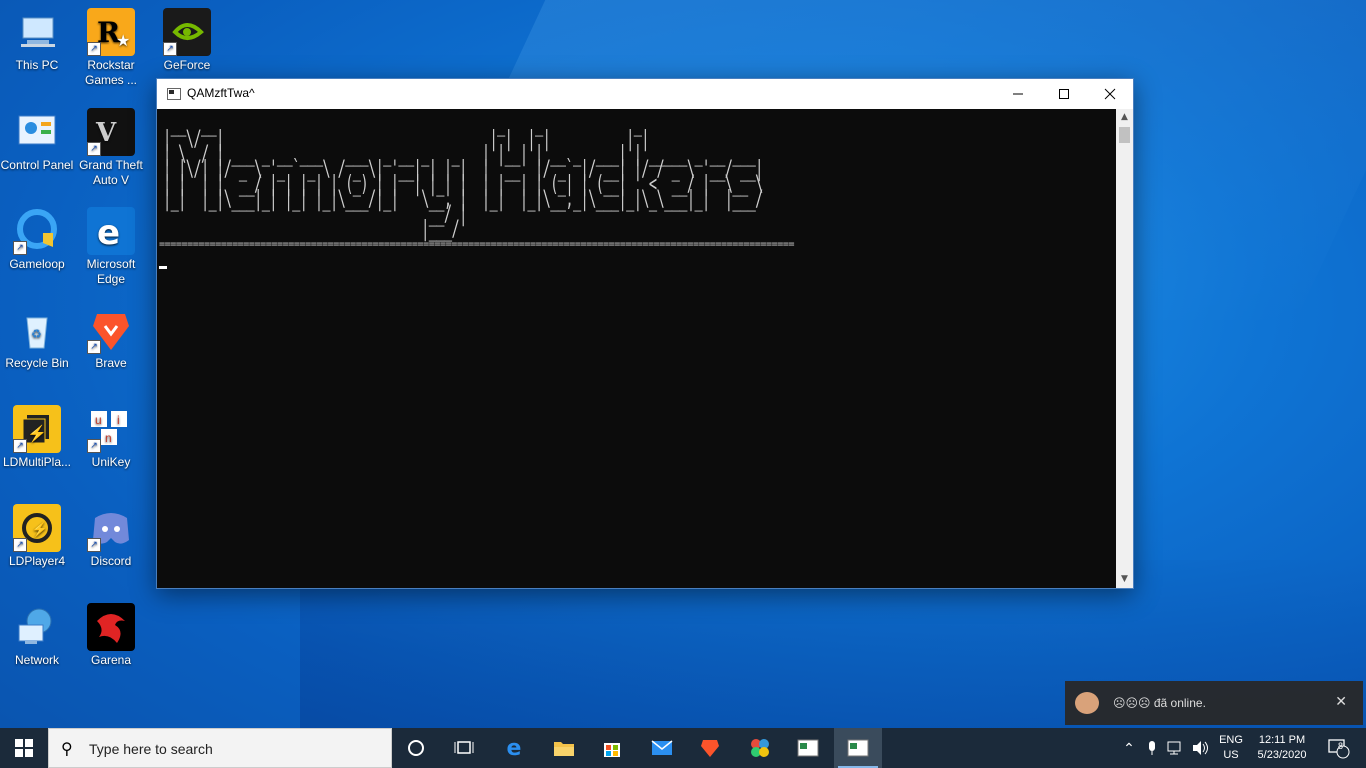  What do you see at coordinates (98, 420) in the screenshot?
I see `svg-text: u` at bounding box center [98, 420].